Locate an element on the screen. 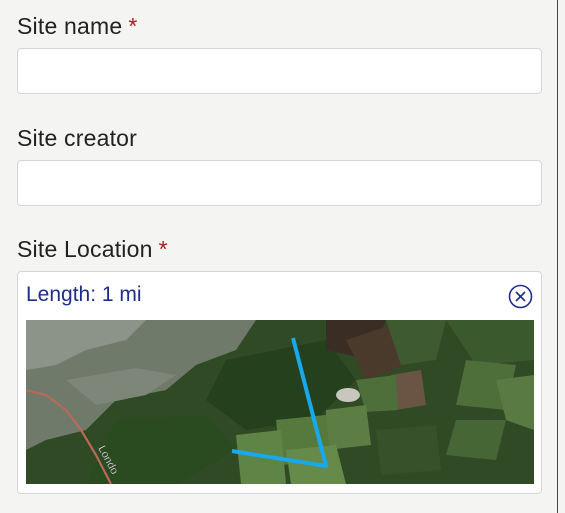  site-creator-label: Site creator is located at coordinates (77, 138).